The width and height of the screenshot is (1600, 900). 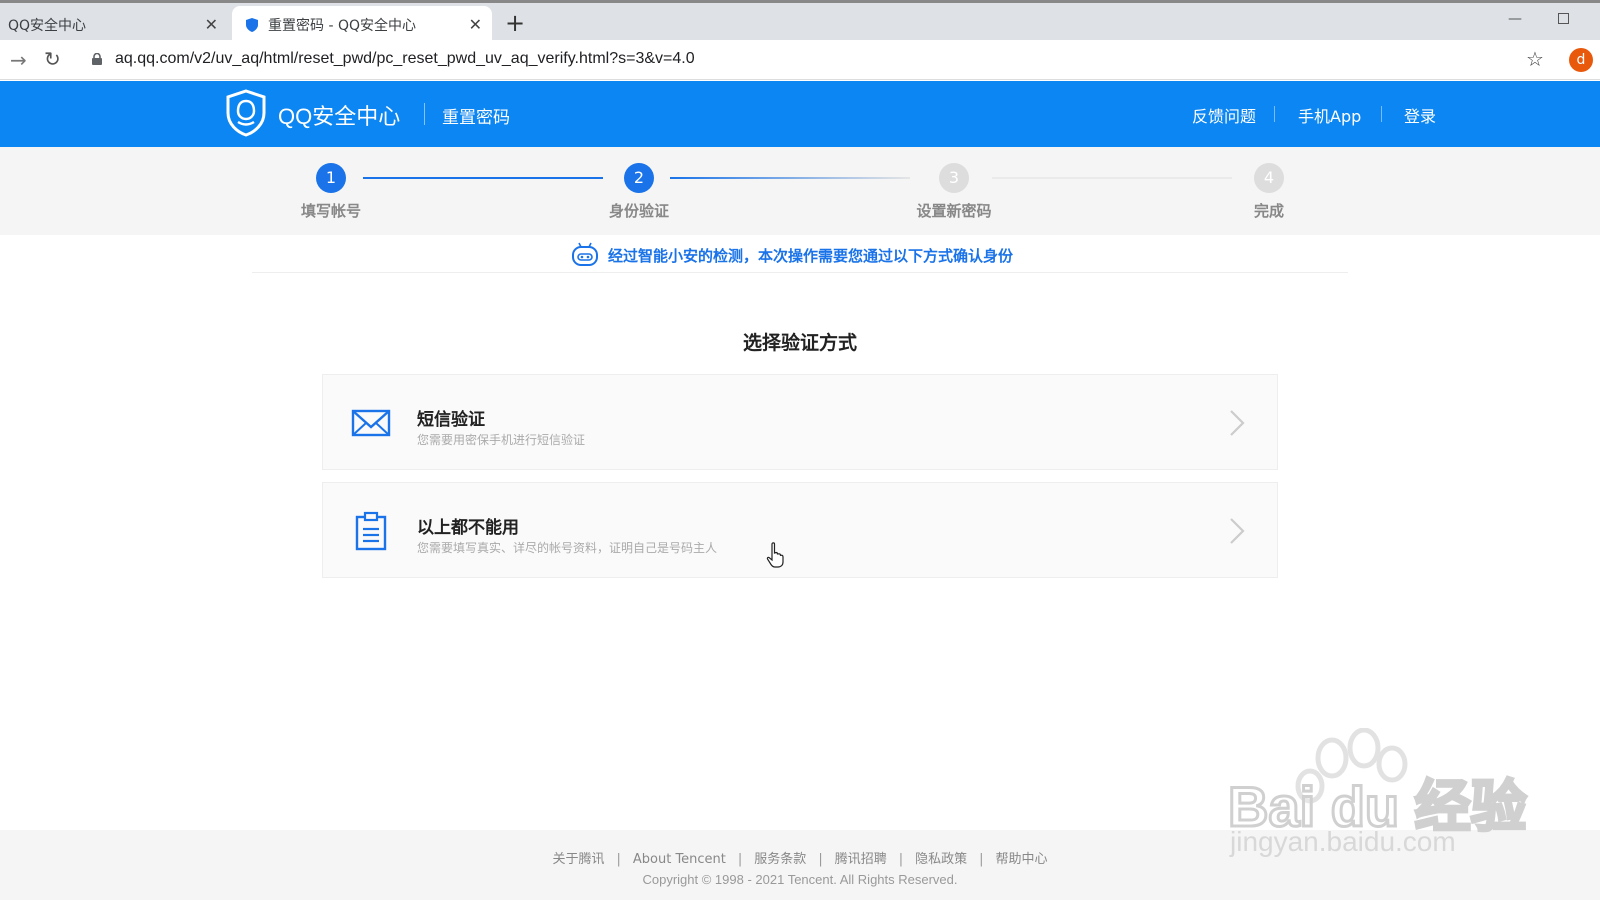 I want to click on back-arrow-icon: →, so click(x=18, y=60).